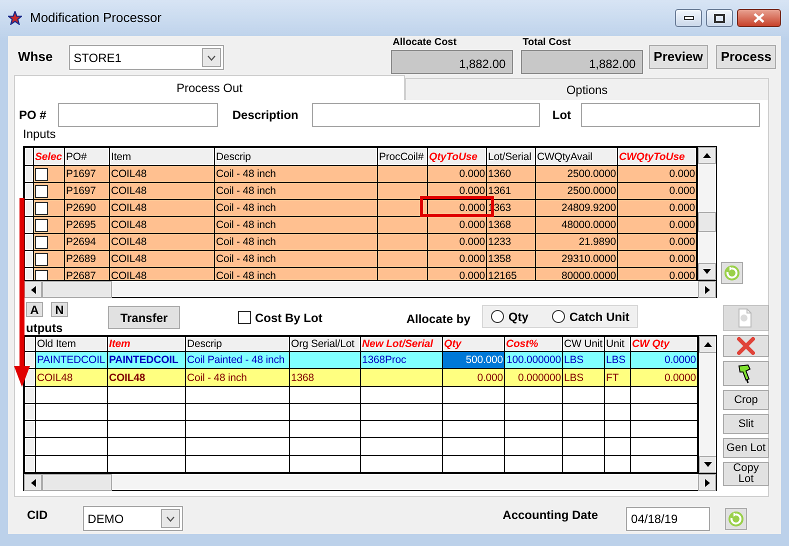 The image size is (789, 546). Describe the element at coordinates (511, 157) in the screenshot. I see `column-header: Lot/Serial` at that location.